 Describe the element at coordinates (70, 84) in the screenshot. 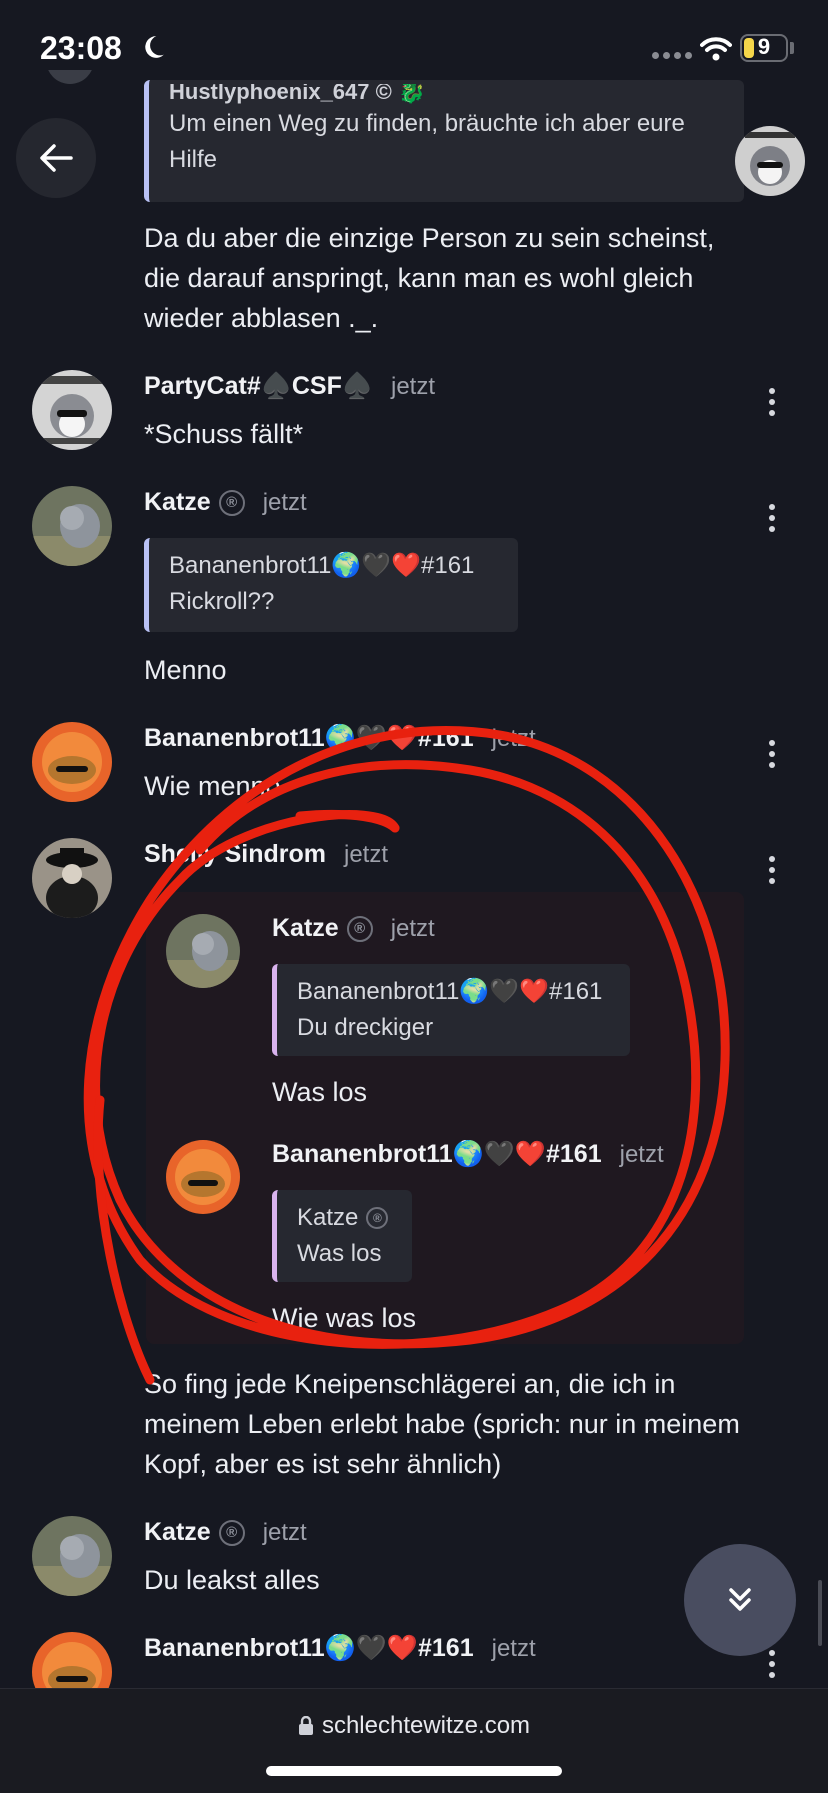

I see `partial-avatar` at that location.